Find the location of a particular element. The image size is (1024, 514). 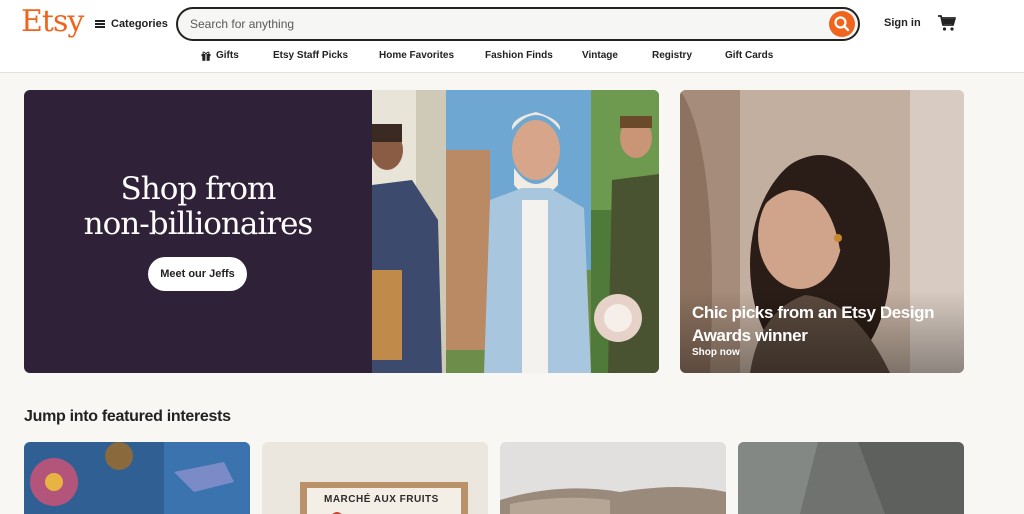

search-bar is located at coordinates (518, 24).